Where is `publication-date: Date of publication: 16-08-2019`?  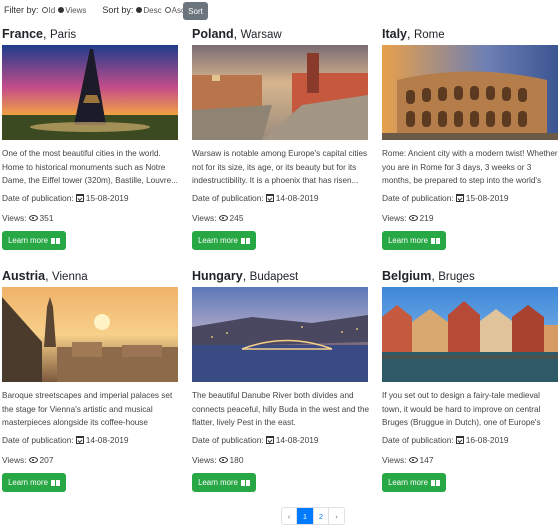 publication-date: Date of publication: 16-08-2019 is located at coordinates (445, 440).